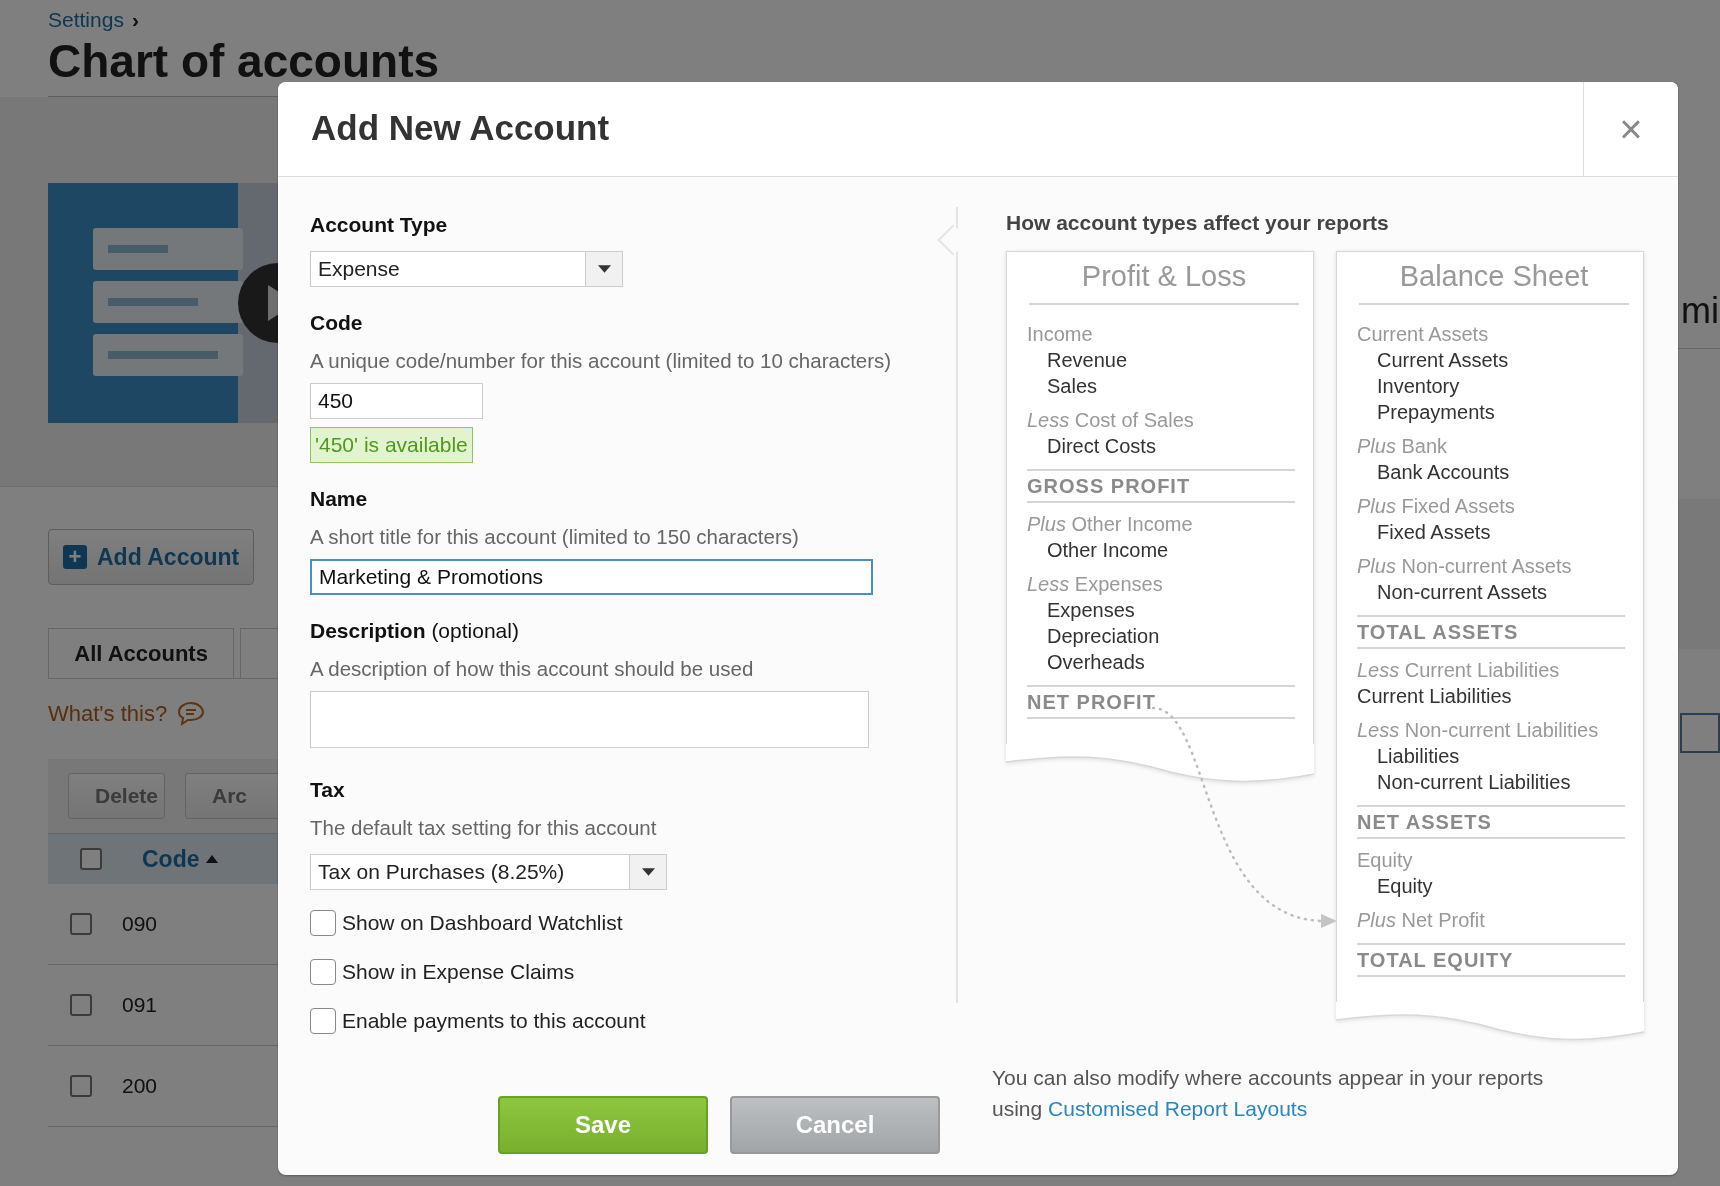 The width and height of the screenshot is (1720, 1186). What do you see at coordinates (1418, 756) in the screenshot?
I see `report-line: Liabilities` at bounding box center [1418, 756].